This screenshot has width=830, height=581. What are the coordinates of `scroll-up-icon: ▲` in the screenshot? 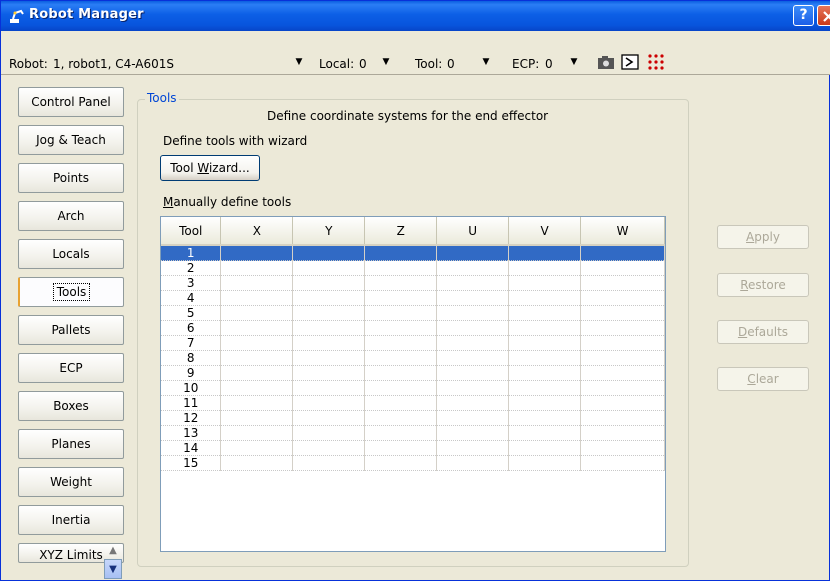 It's located at (113, 551).